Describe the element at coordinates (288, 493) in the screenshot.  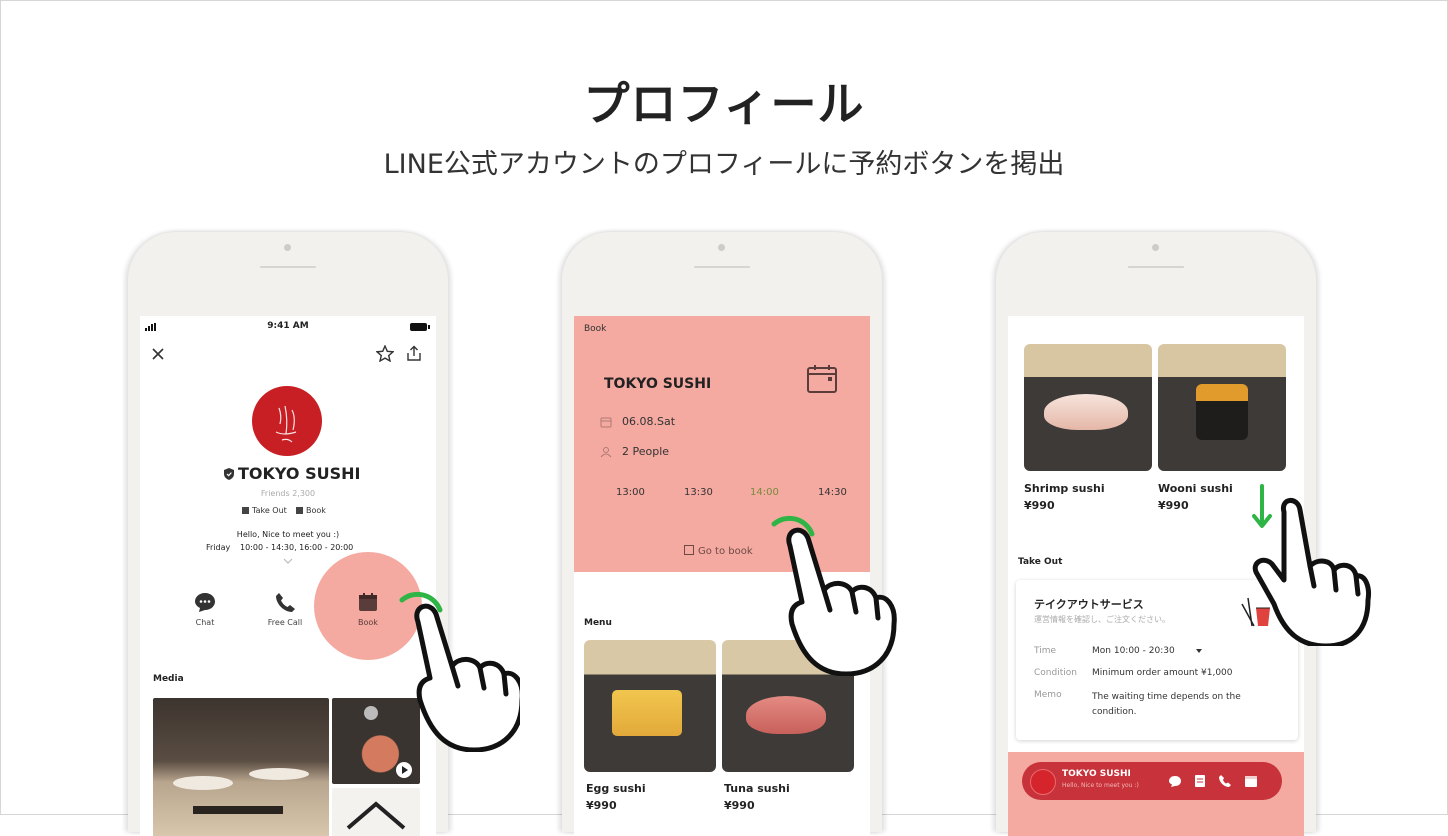
I see `friends-count: Friends 2,300` at that location.